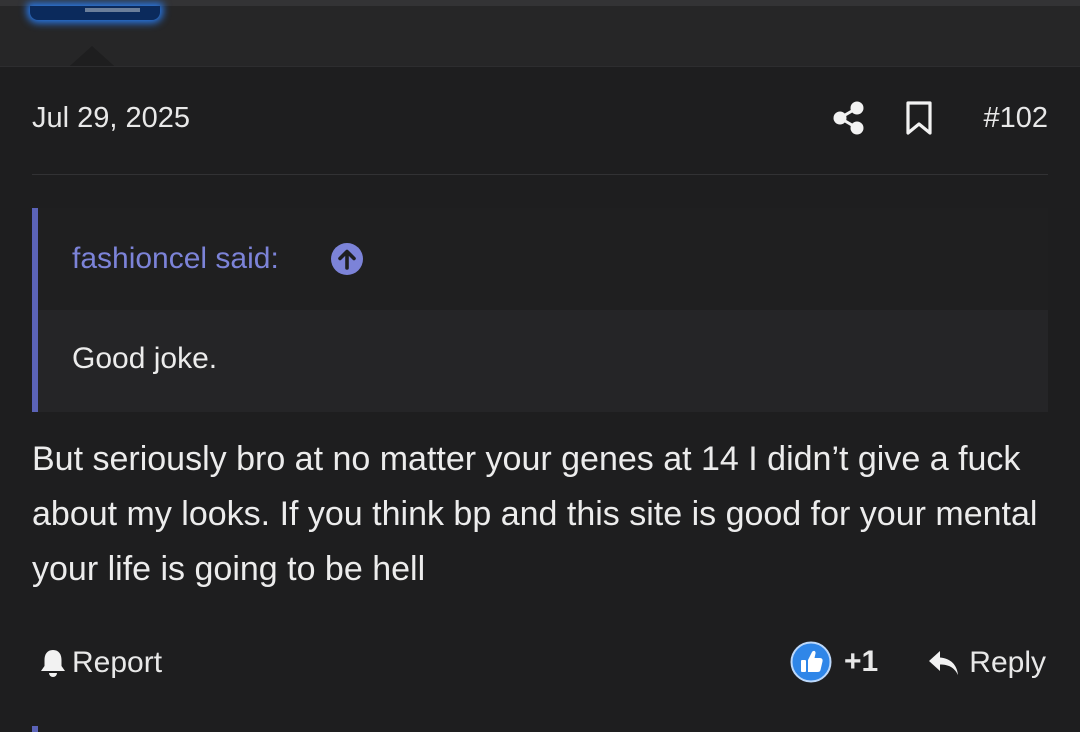 Image resolution: width=1080 pixels, height=732 pixels. I want to click on quote-header: fashioncel said:, so click(543, 259).